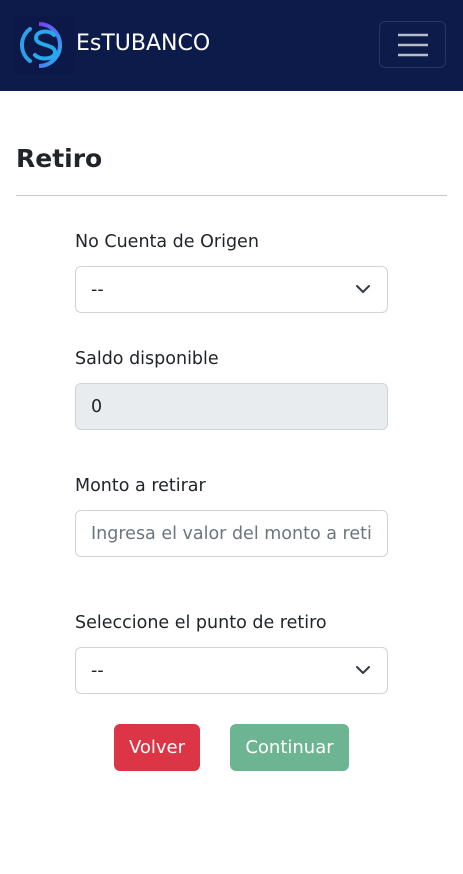  I want to click on origin-account-label: No Cuenta de Origen, so click(167, 242).